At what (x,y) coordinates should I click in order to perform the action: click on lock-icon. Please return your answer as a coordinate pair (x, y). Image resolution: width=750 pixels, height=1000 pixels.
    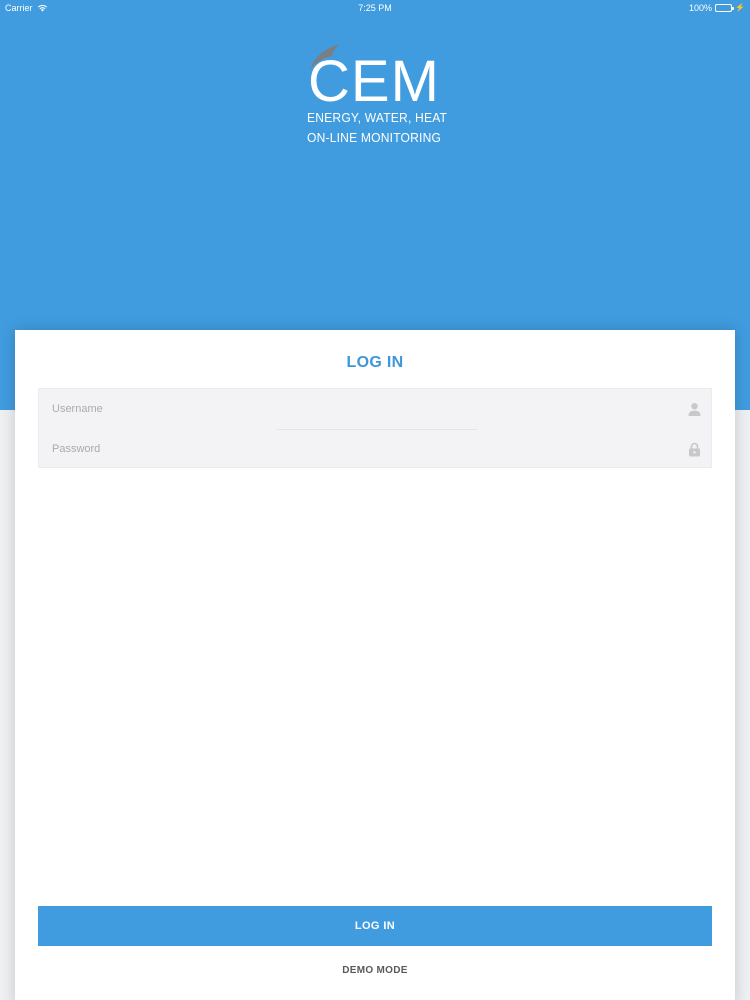
    Looking at the image, I should click on (694, 449).